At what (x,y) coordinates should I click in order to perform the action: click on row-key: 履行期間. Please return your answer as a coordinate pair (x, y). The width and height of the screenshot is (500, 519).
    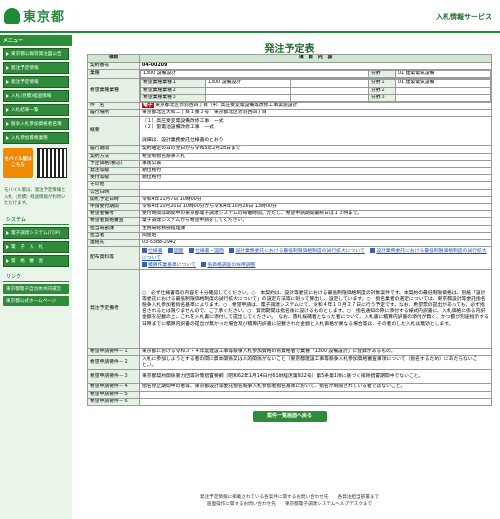
    Looking at the image, I should click on (113, 149).